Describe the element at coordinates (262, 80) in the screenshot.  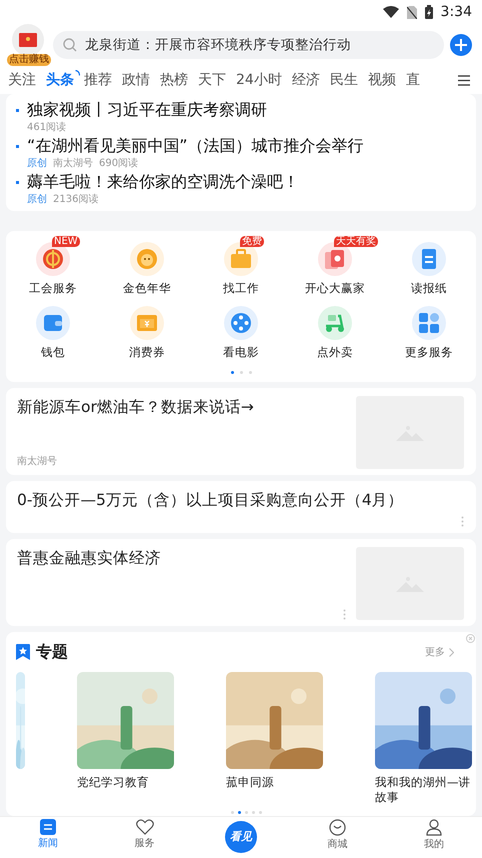
I see `channel-tab: 24小时` at that location.